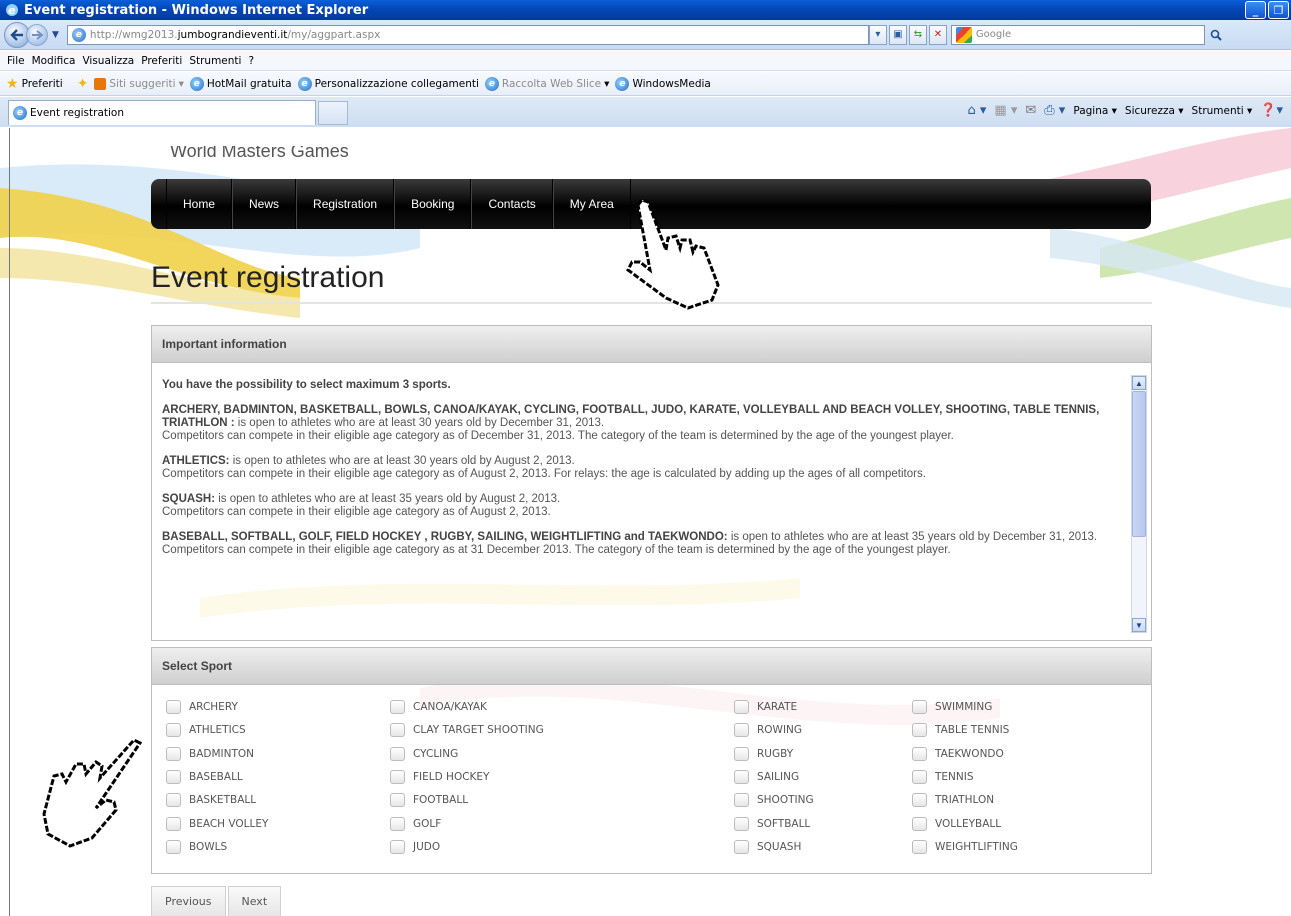 This screenshot has height=916, width=1291. What do you see at coordinates (1005, 110) in the screenshot?
I see `feeds-icon: ▦ ▾` at bounding box center [1005, 110].